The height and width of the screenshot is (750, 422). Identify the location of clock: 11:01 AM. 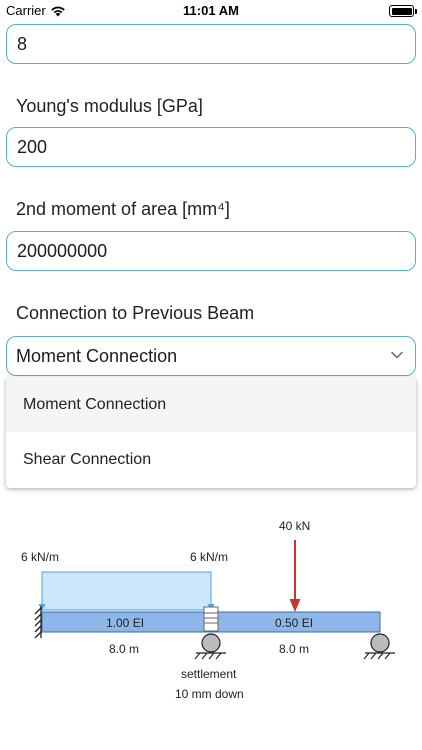
(211, 10).